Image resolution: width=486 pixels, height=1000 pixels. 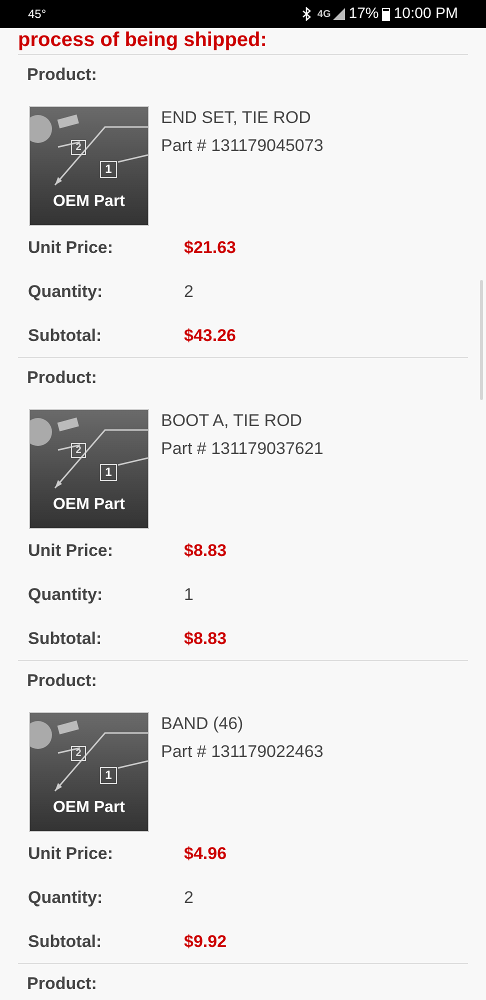 I want to click on signal-icon, so click(x=338, y=14).